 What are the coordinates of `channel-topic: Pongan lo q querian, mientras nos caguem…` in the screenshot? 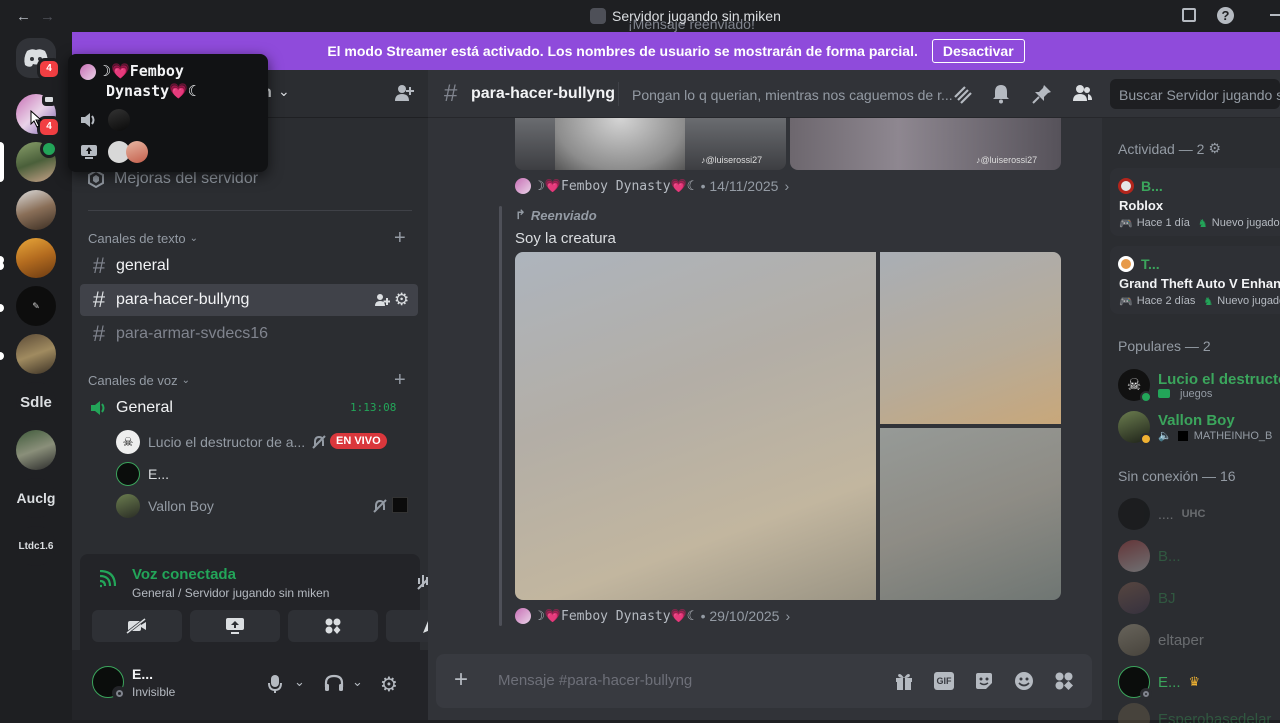 It's located at (792, 95).